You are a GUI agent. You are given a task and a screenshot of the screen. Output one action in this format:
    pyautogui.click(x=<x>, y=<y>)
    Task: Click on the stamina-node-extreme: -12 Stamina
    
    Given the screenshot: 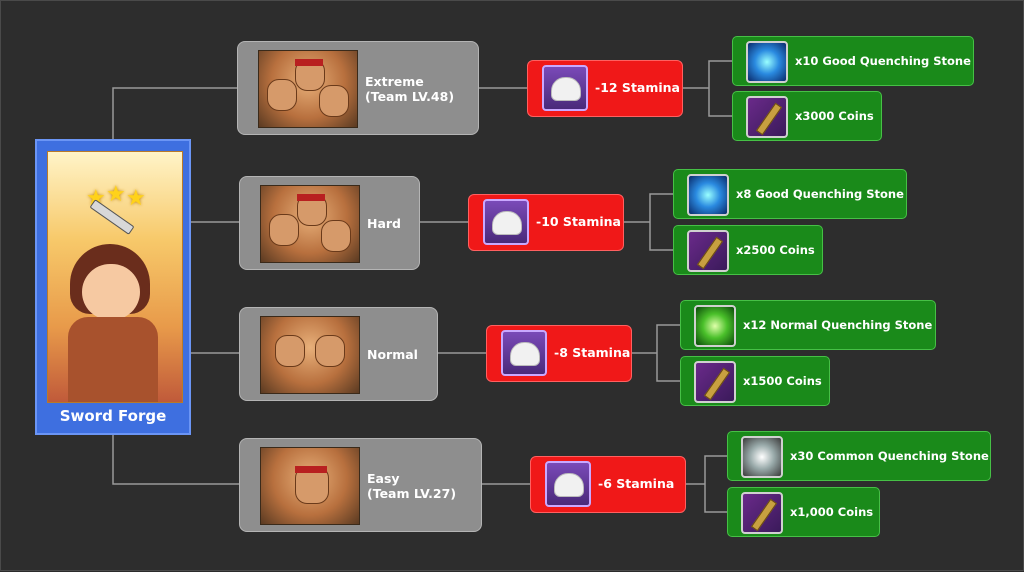 What is the action you would take?
    pyautogui.click(x=605, y=88)
    